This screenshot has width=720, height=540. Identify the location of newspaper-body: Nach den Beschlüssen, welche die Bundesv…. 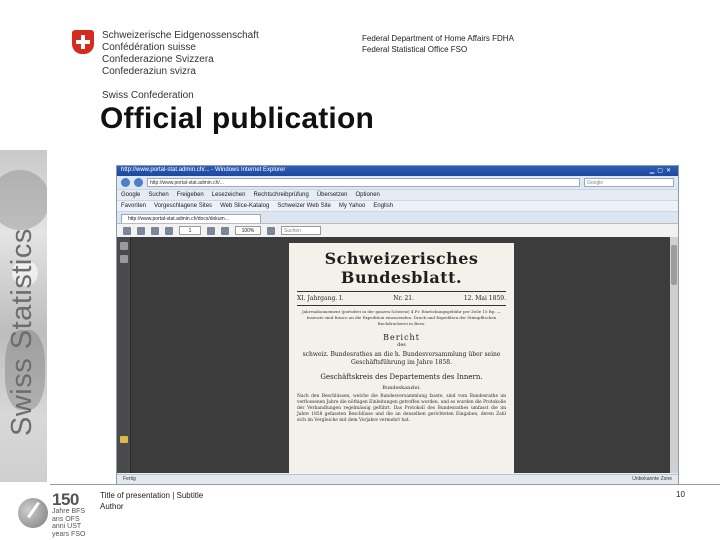
(401, 408).